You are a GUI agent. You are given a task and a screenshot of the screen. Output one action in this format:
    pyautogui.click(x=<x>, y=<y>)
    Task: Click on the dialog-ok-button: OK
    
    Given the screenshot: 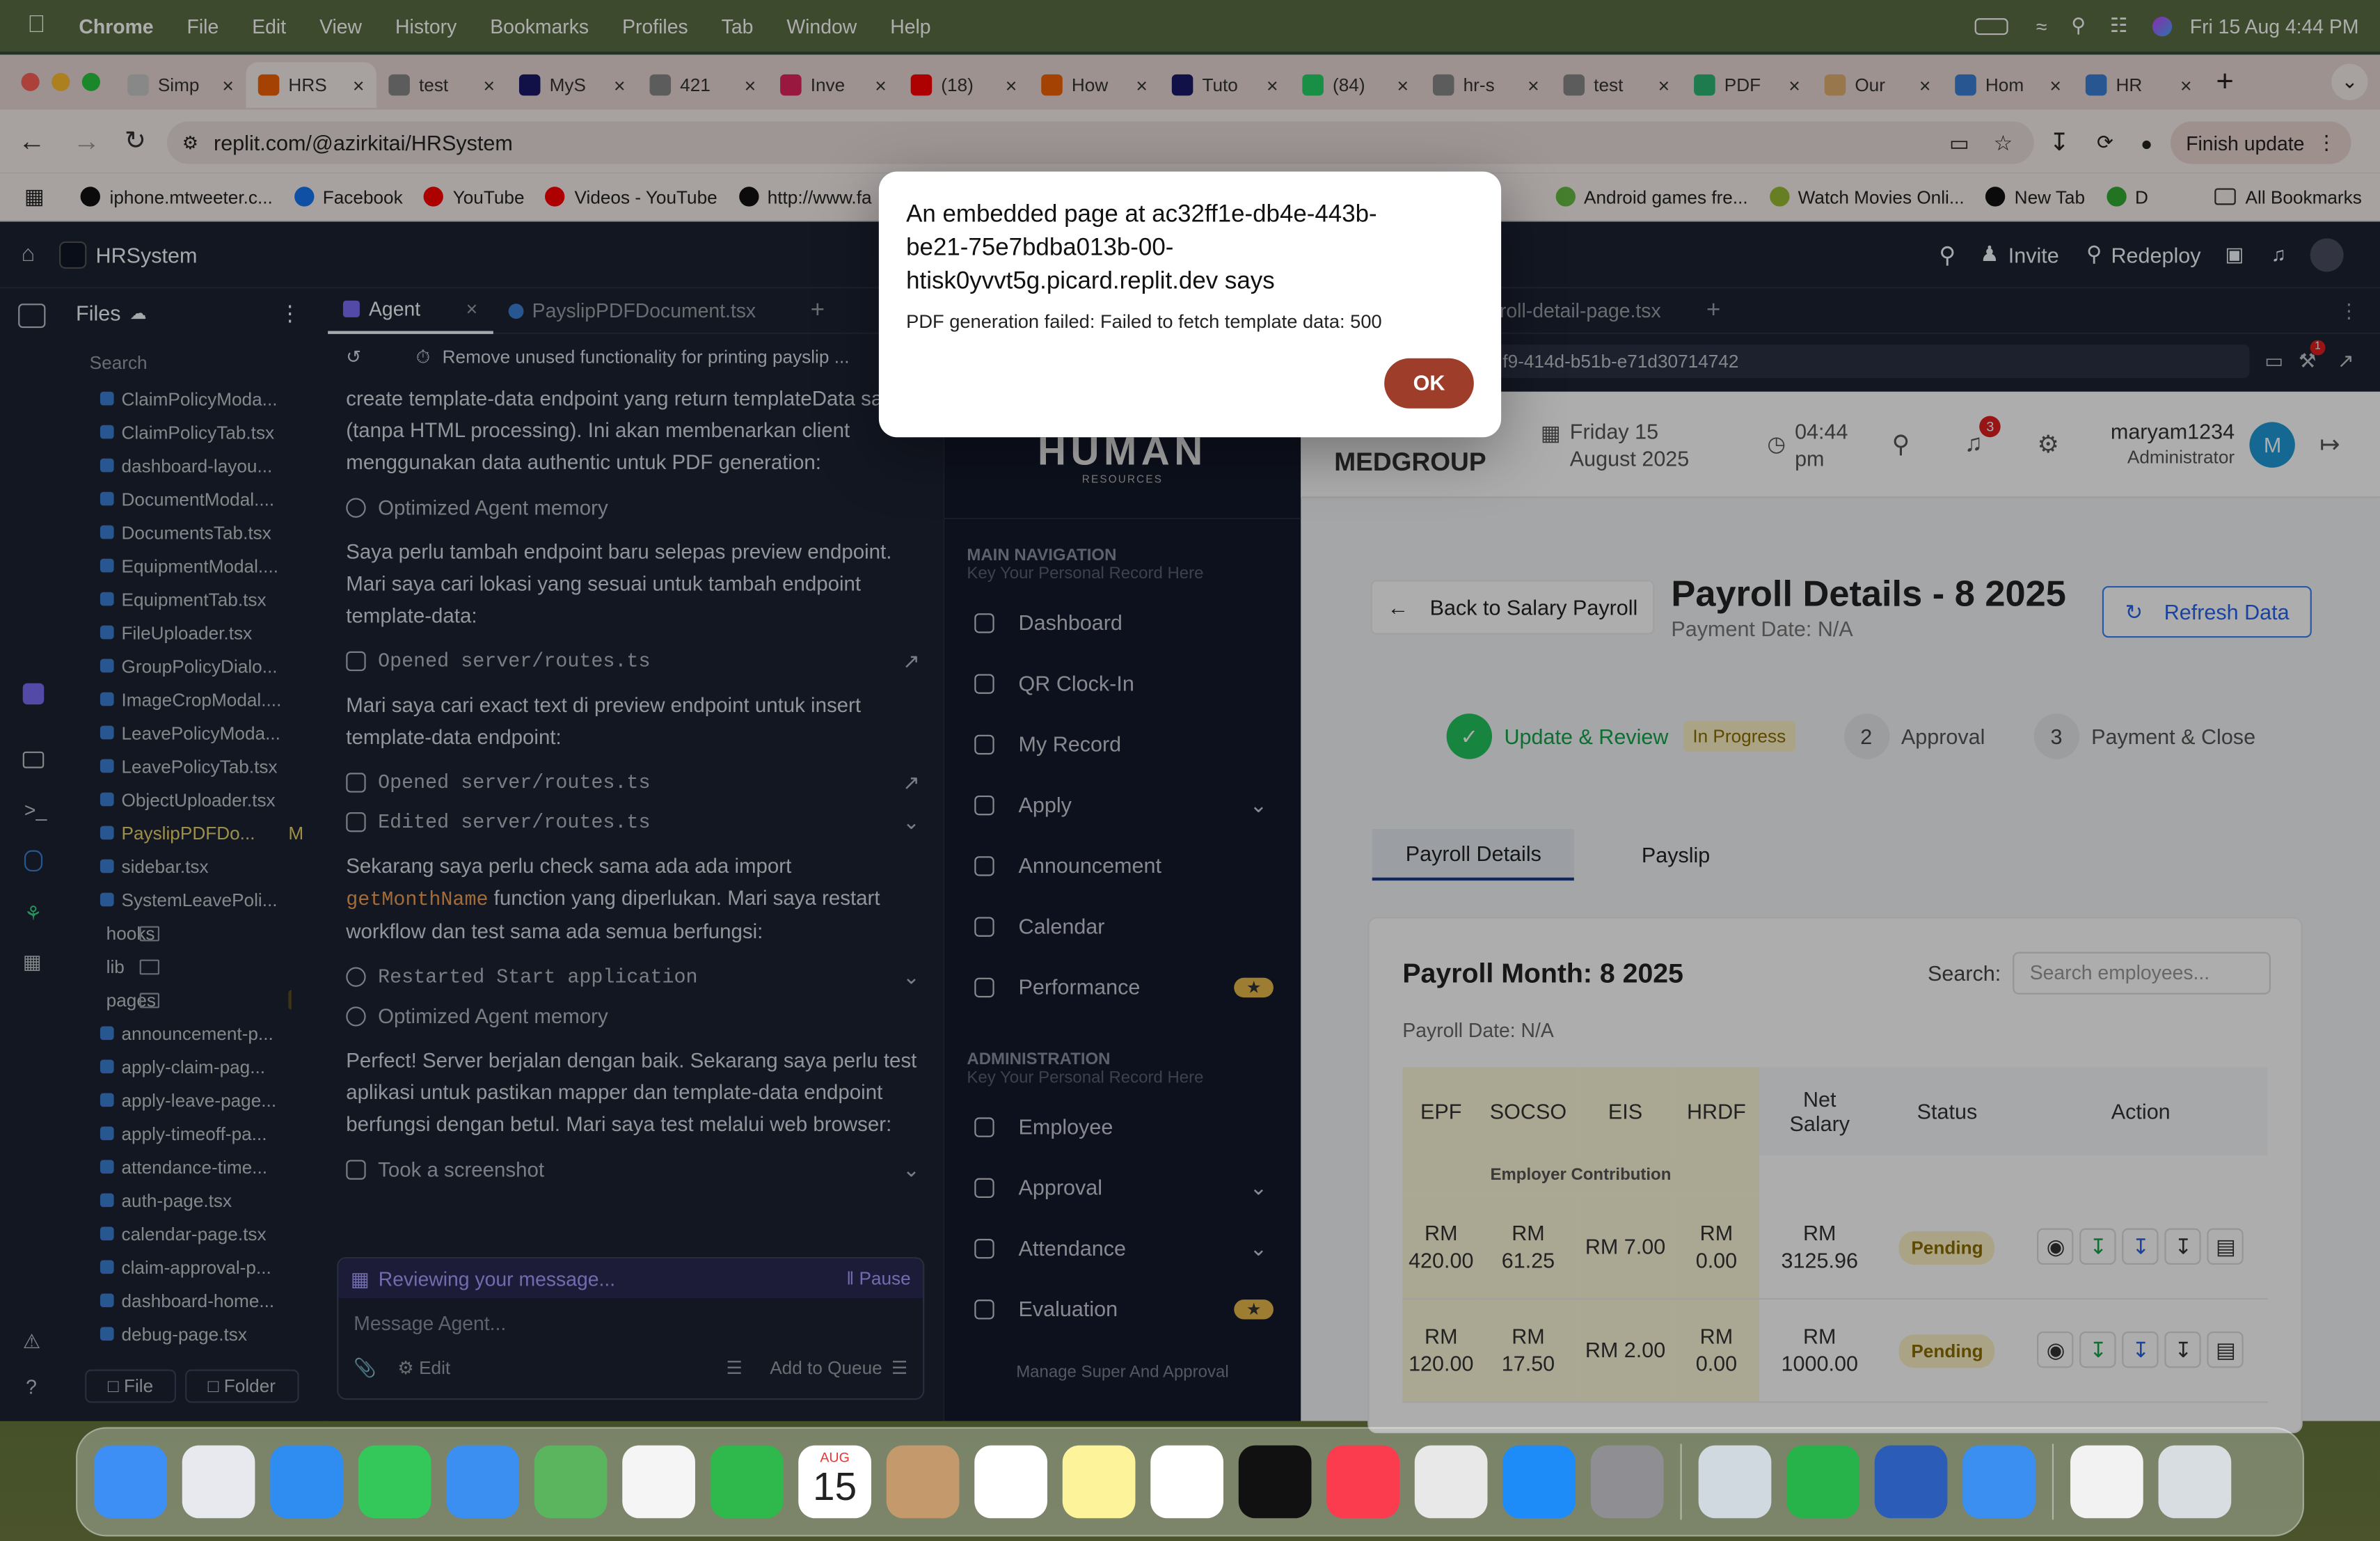 What is the action you would take?
    pyautogui.click(x=1429, y=383)
    